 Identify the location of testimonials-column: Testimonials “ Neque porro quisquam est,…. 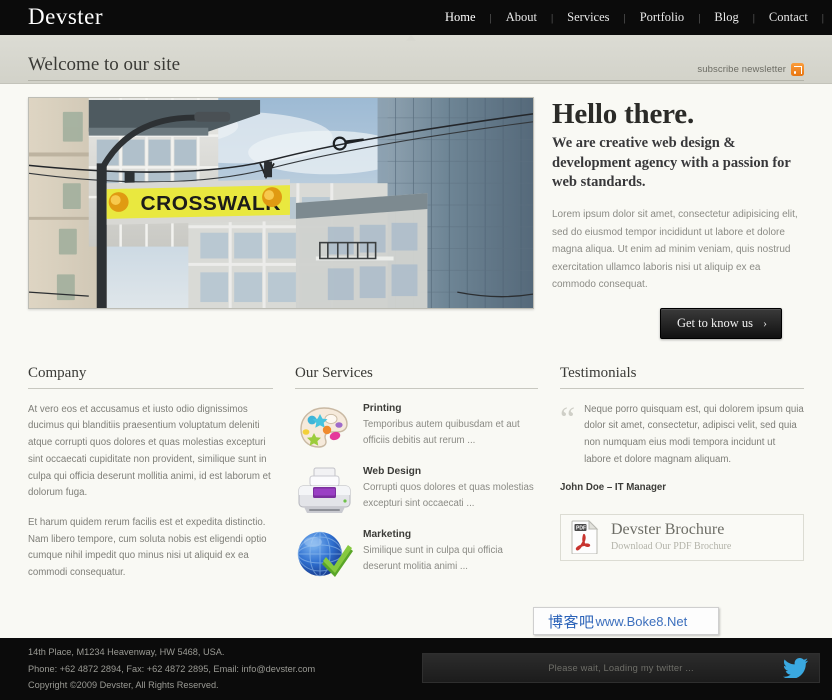
(682, 478).